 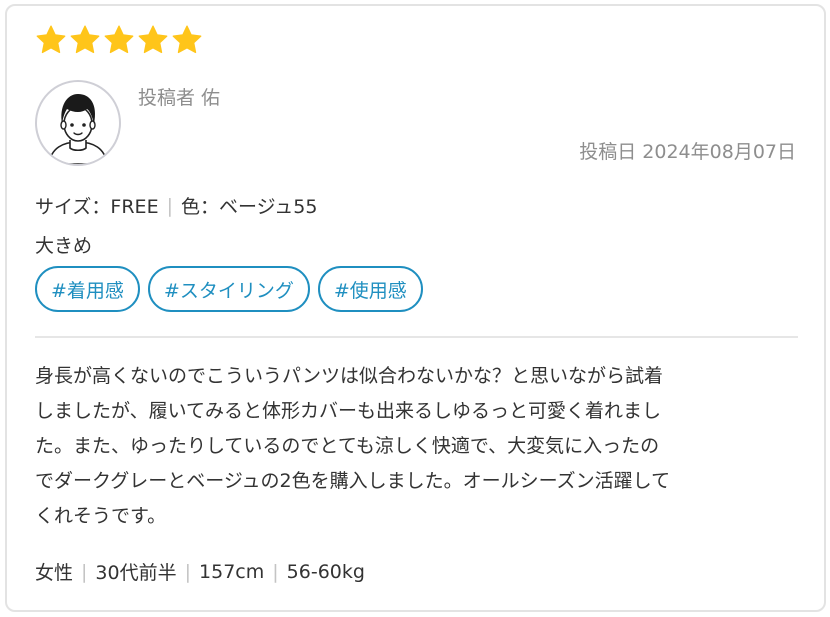 I want to click on post-date: 投稿日 2024年08月07日, so click(x=687, y=152).